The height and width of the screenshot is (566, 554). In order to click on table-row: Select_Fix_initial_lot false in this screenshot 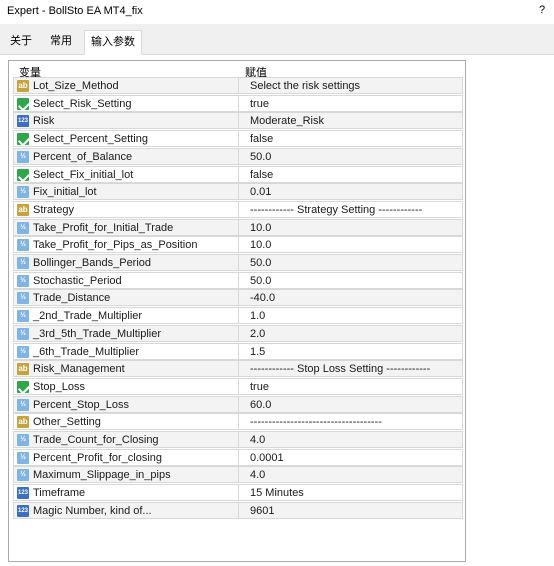, I will do `click(237, 174)`.